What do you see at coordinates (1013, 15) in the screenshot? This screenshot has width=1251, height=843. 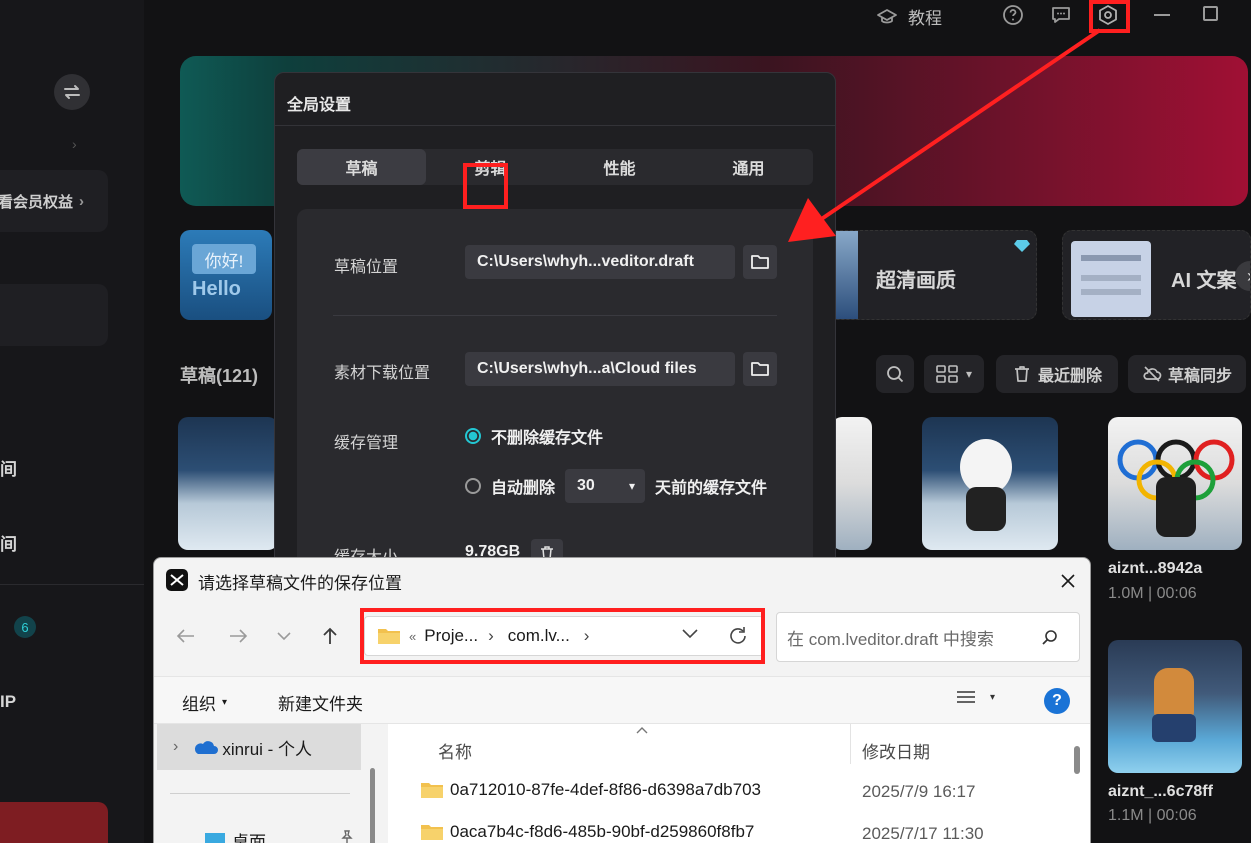 I see `help-button` at bounding box center [1013, 15].